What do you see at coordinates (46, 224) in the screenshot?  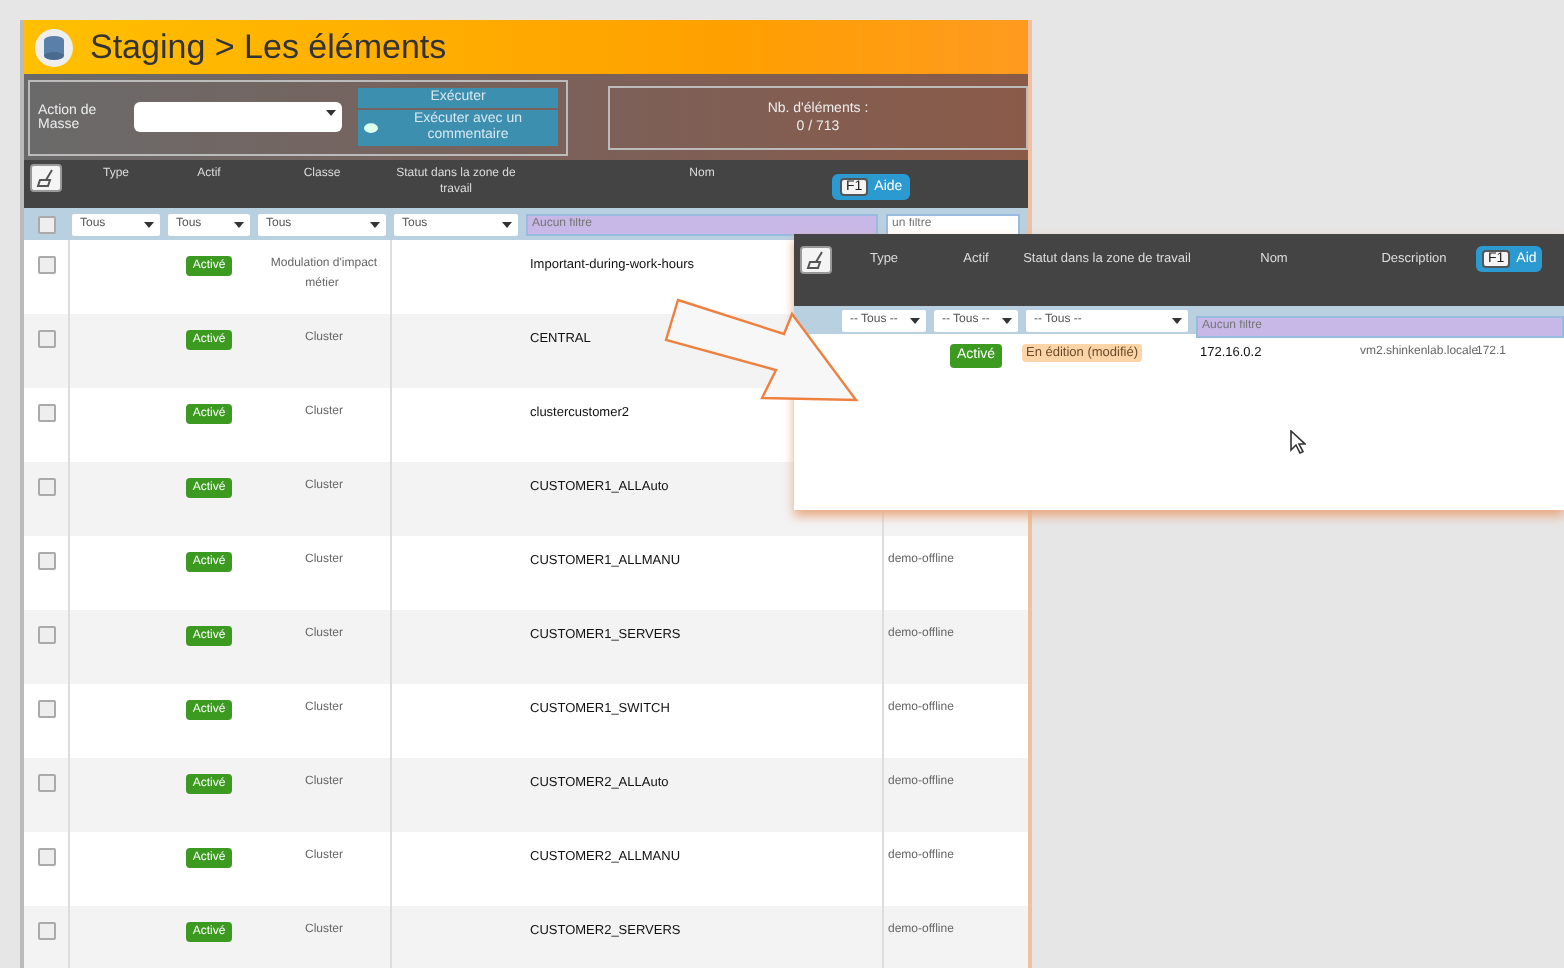 I see `select-all-checkbox` at bounding box center [46, 224].